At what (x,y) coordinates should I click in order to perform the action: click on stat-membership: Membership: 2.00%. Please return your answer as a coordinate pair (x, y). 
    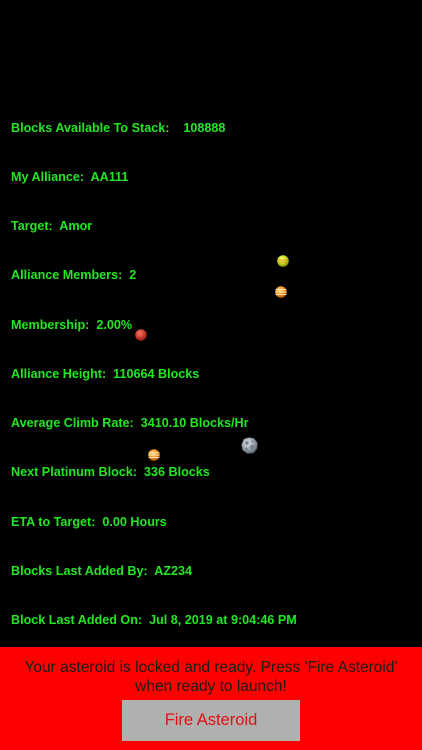
    Looking at the image, I should click on (72, 324).